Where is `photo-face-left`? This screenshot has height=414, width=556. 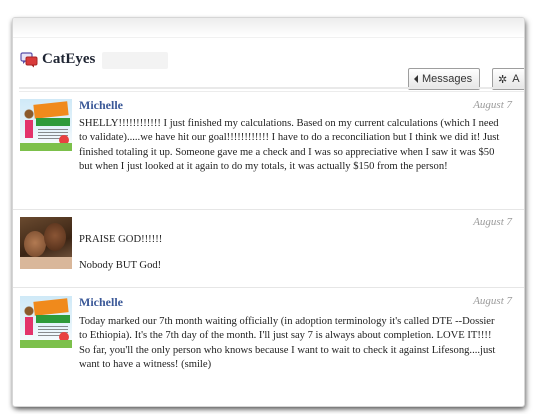 photo-face-left is located at coordinates (35, 244).